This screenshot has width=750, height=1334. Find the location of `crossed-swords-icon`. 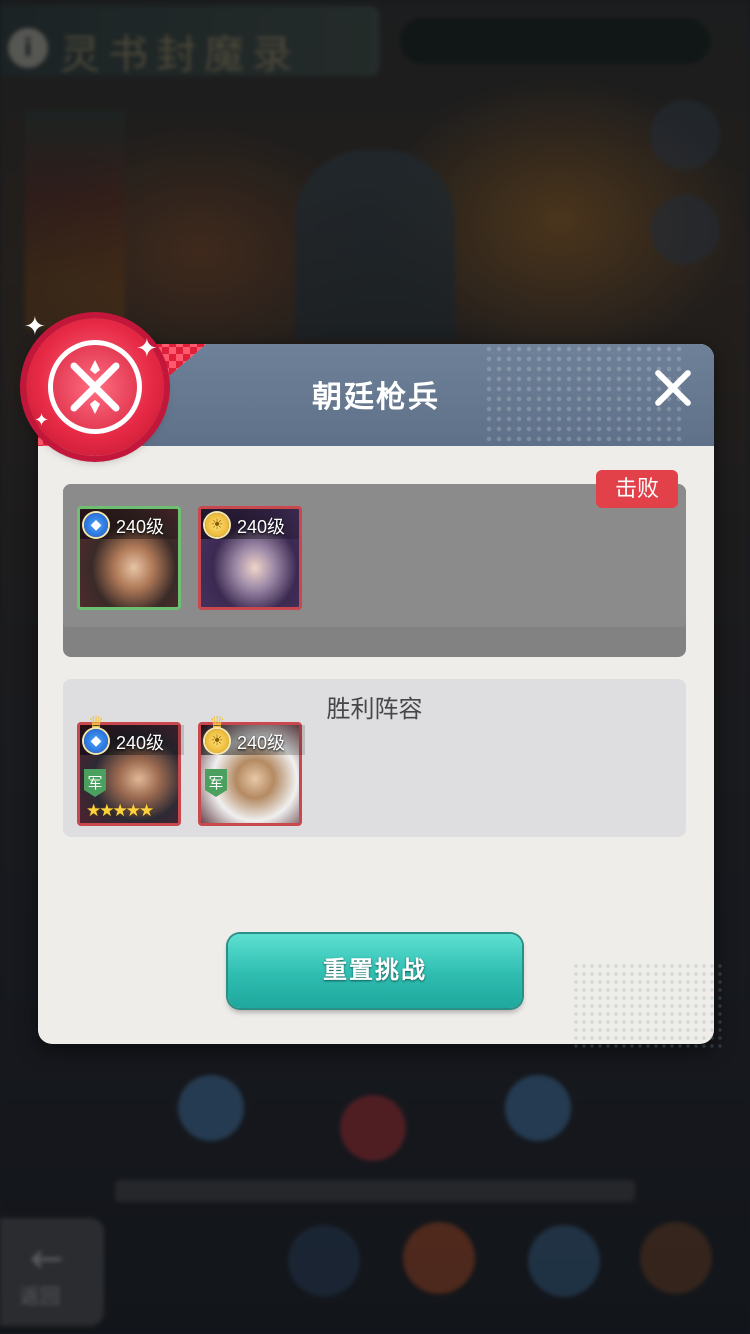

crossed-swords-icon is located at coordinates (95, 387).